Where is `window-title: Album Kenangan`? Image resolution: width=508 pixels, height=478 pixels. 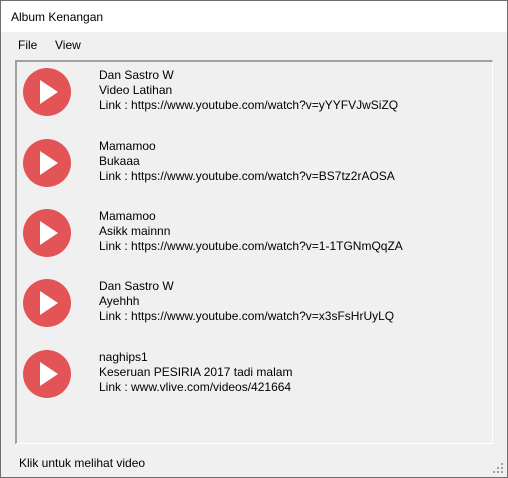
window-title: Album Kenangan is located at coordinates (57, 17).